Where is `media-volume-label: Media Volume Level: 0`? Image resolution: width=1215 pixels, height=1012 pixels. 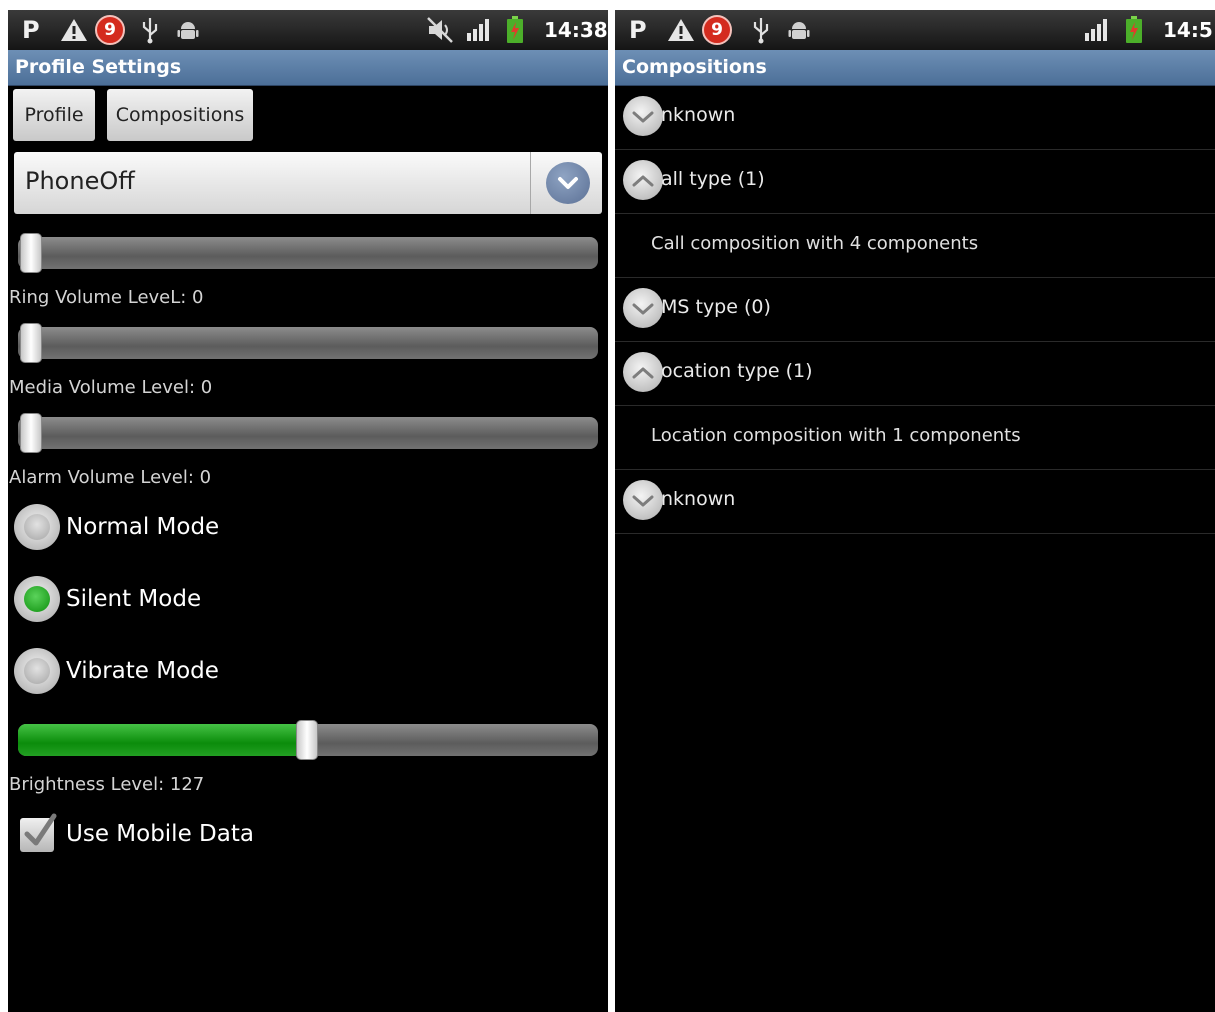 media-volume-label: Media Volume Level: 0 is located at coordinates (111, 387).